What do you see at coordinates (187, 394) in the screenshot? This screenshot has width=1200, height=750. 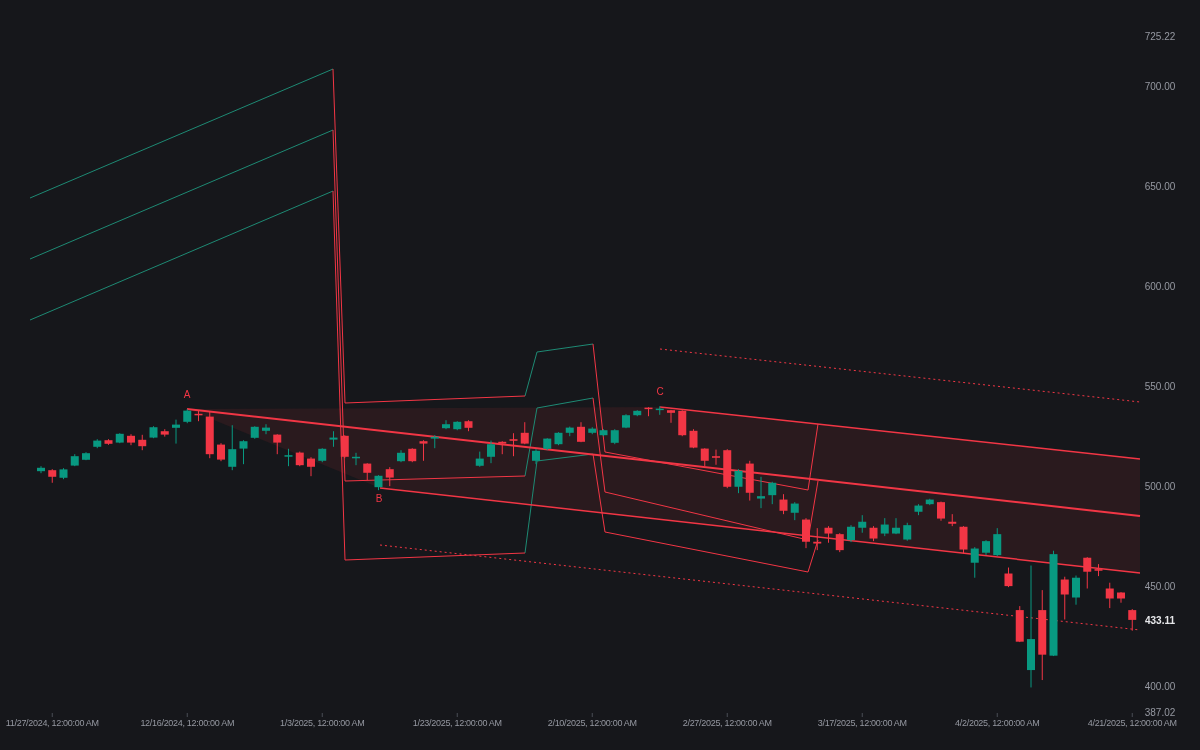 I see `point-label: A` at bounding box center [187, 394].